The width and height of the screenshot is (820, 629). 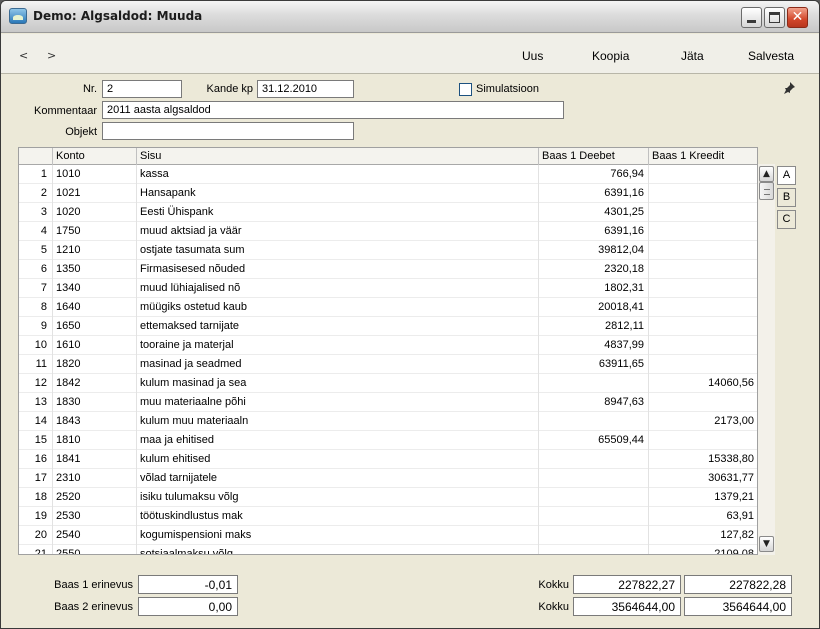 I want to click on save-button: Salvesta, so click(x=771, y=56).